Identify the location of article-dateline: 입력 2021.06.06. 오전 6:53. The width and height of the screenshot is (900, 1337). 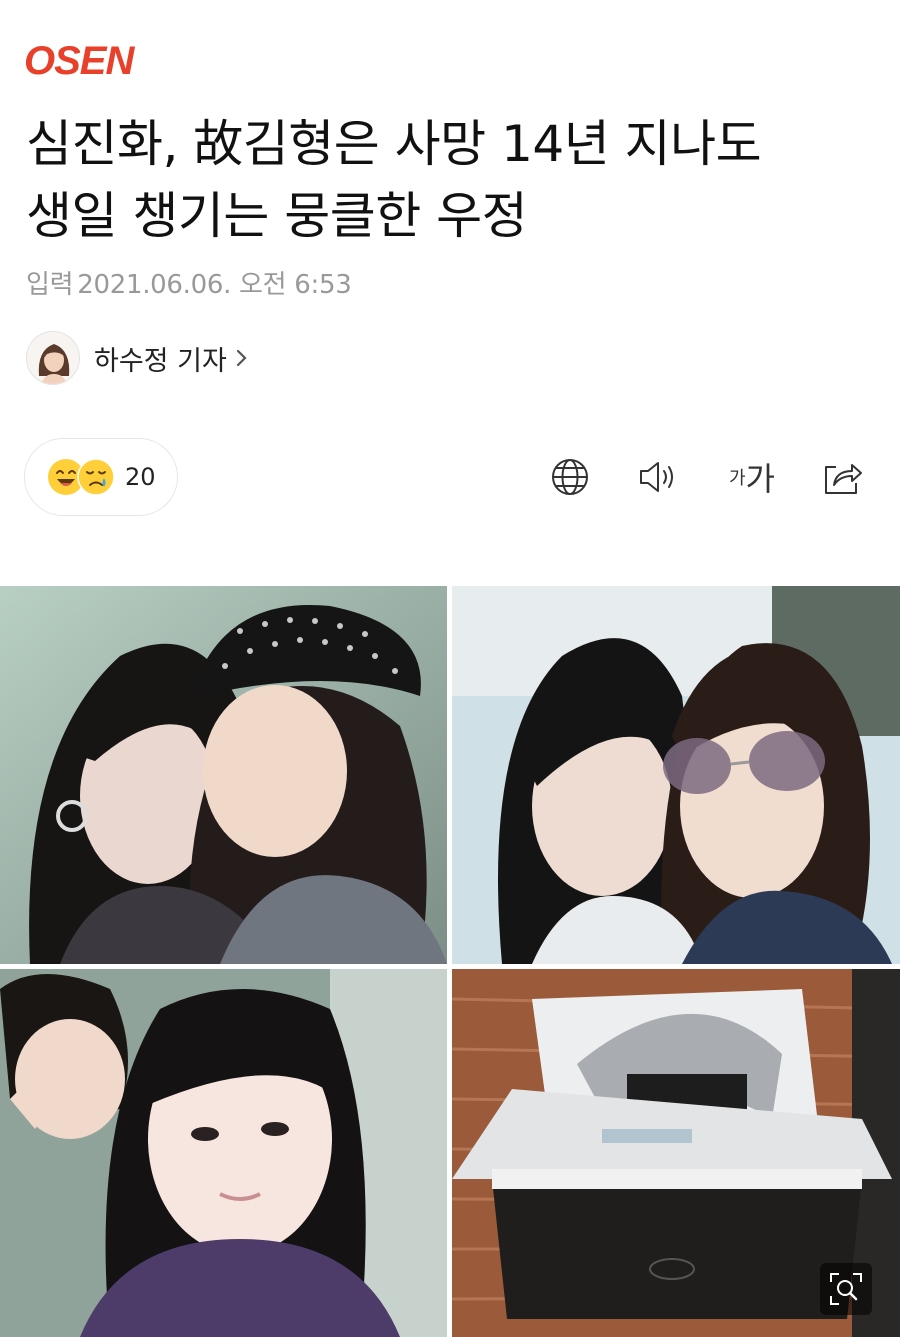
(190, 282).